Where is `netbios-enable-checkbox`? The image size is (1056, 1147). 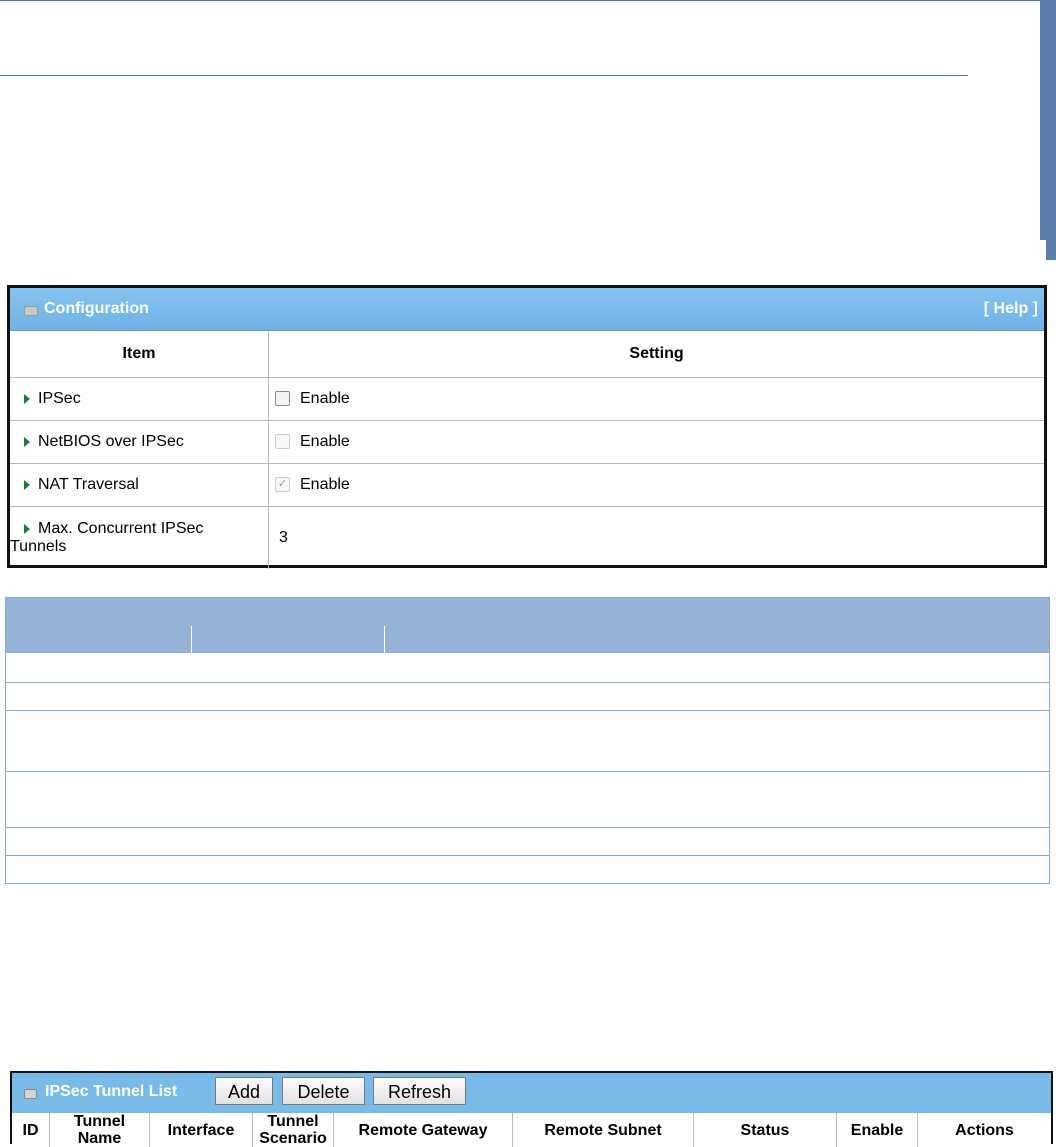
netbios-enable-checkbox is located at coordinates (282, 442).